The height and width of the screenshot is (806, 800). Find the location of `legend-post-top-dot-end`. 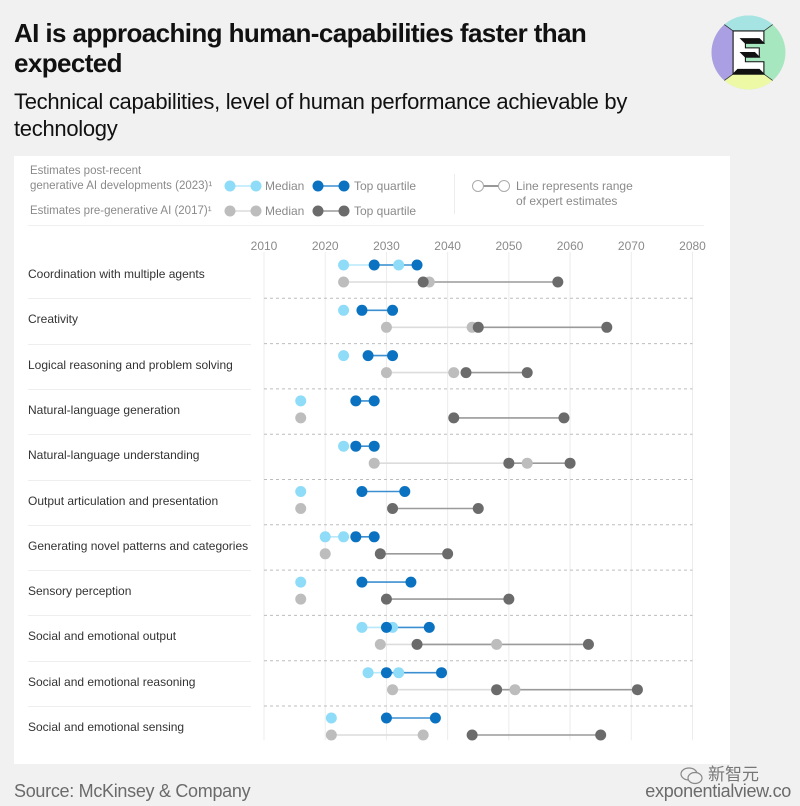

legend-post-top-dot-end is located at coordinates (344, 186).